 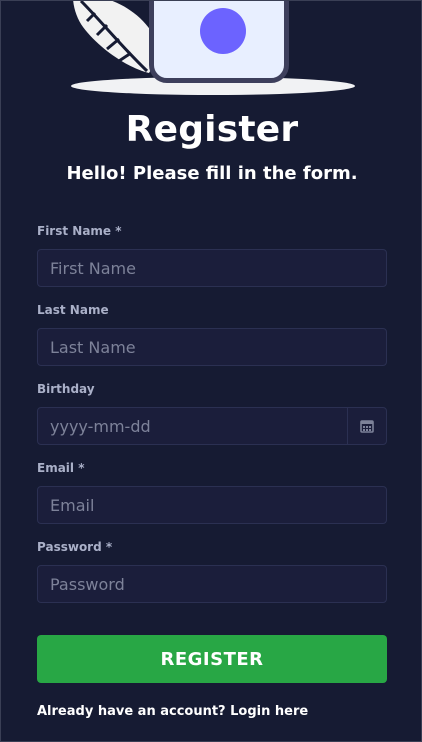 What do you see at coordinates (73, 310) in the screenshot?
I see `last-name-label: Last Name` at bounding box center [73, 310].